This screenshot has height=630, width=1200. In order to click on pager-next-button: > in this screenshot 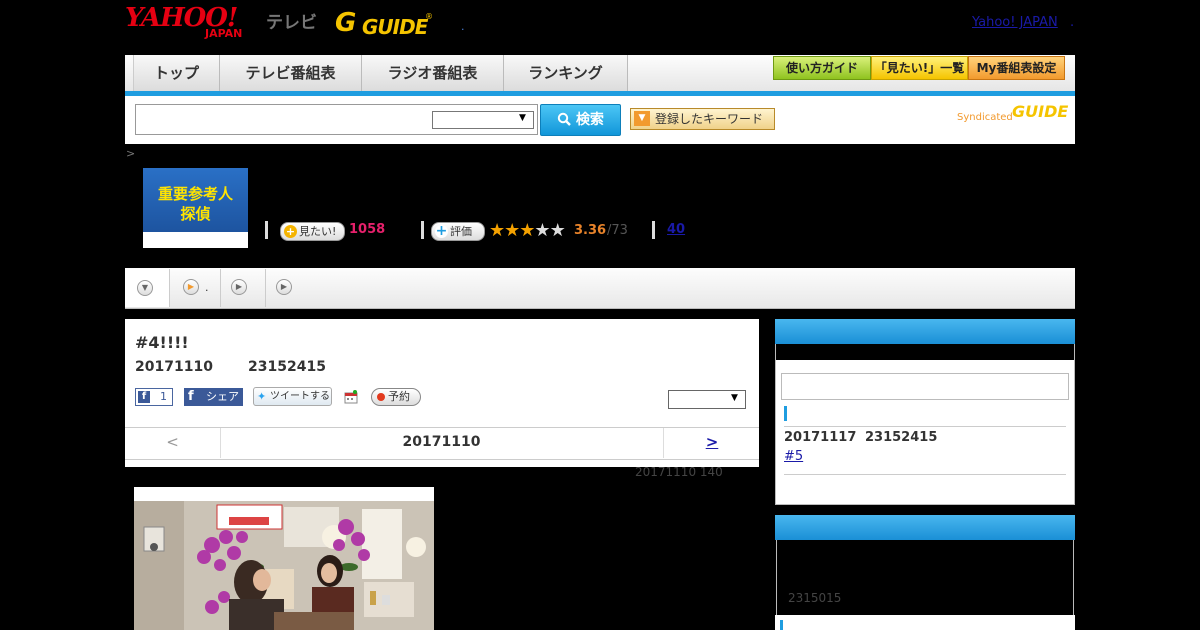, I will do `click(711, 443)`.